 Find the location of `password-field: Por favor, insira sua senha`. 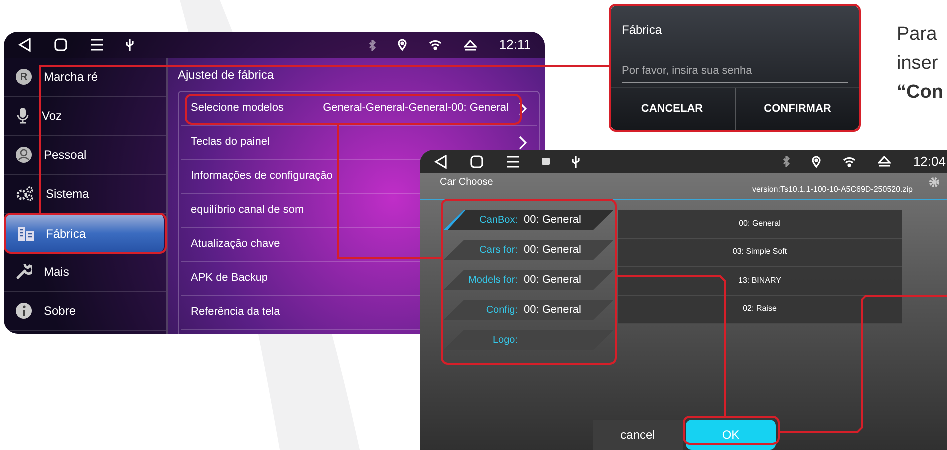

password-field: Por favor, insira sua senha is located at coordinates (735, 71).